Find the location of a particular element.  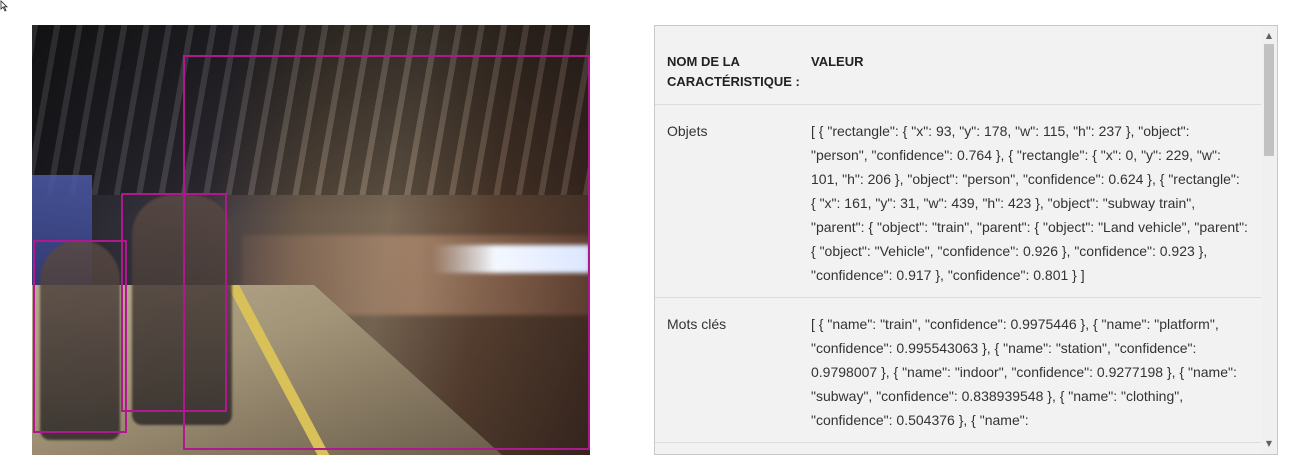

feature-name: Mots clés is located at coordinates (697, 324).